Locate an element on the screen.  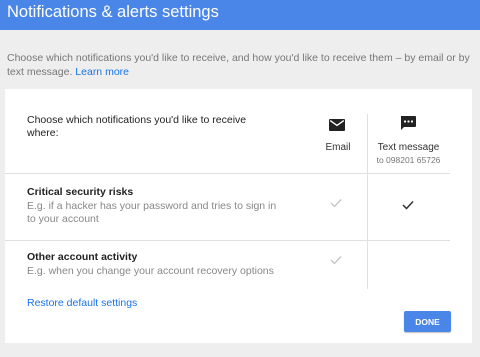
done-button: DONE is located at coordinates (427, 321).